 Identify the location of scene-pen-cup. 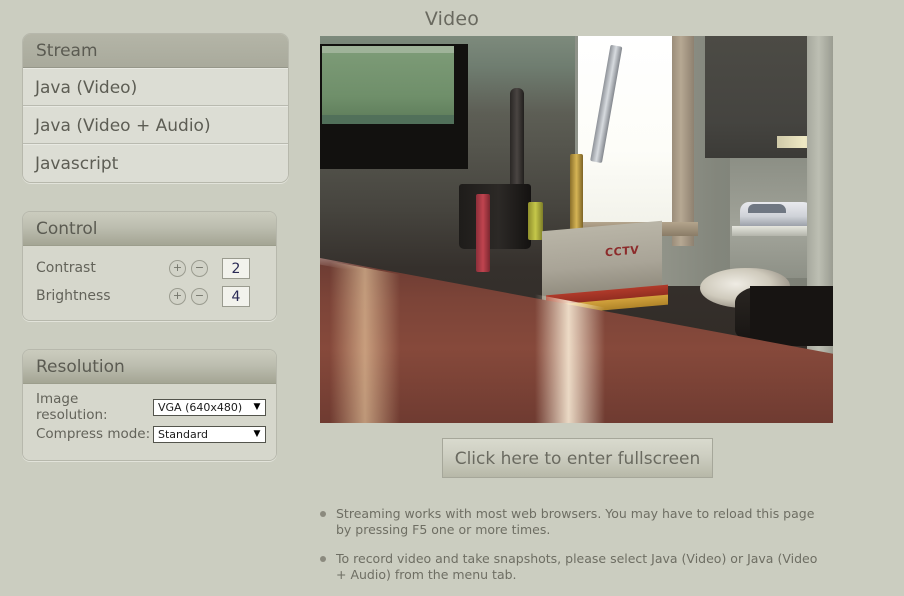
(495, 216).